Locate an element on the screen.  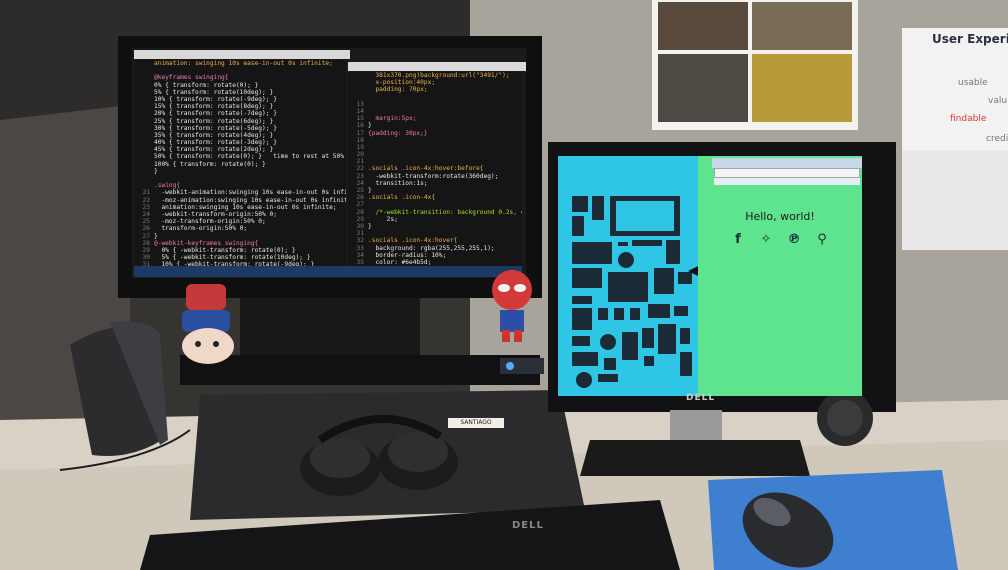
code-line: 45% { transform: rotate(2deg); } is located at coordinates (240, 149).